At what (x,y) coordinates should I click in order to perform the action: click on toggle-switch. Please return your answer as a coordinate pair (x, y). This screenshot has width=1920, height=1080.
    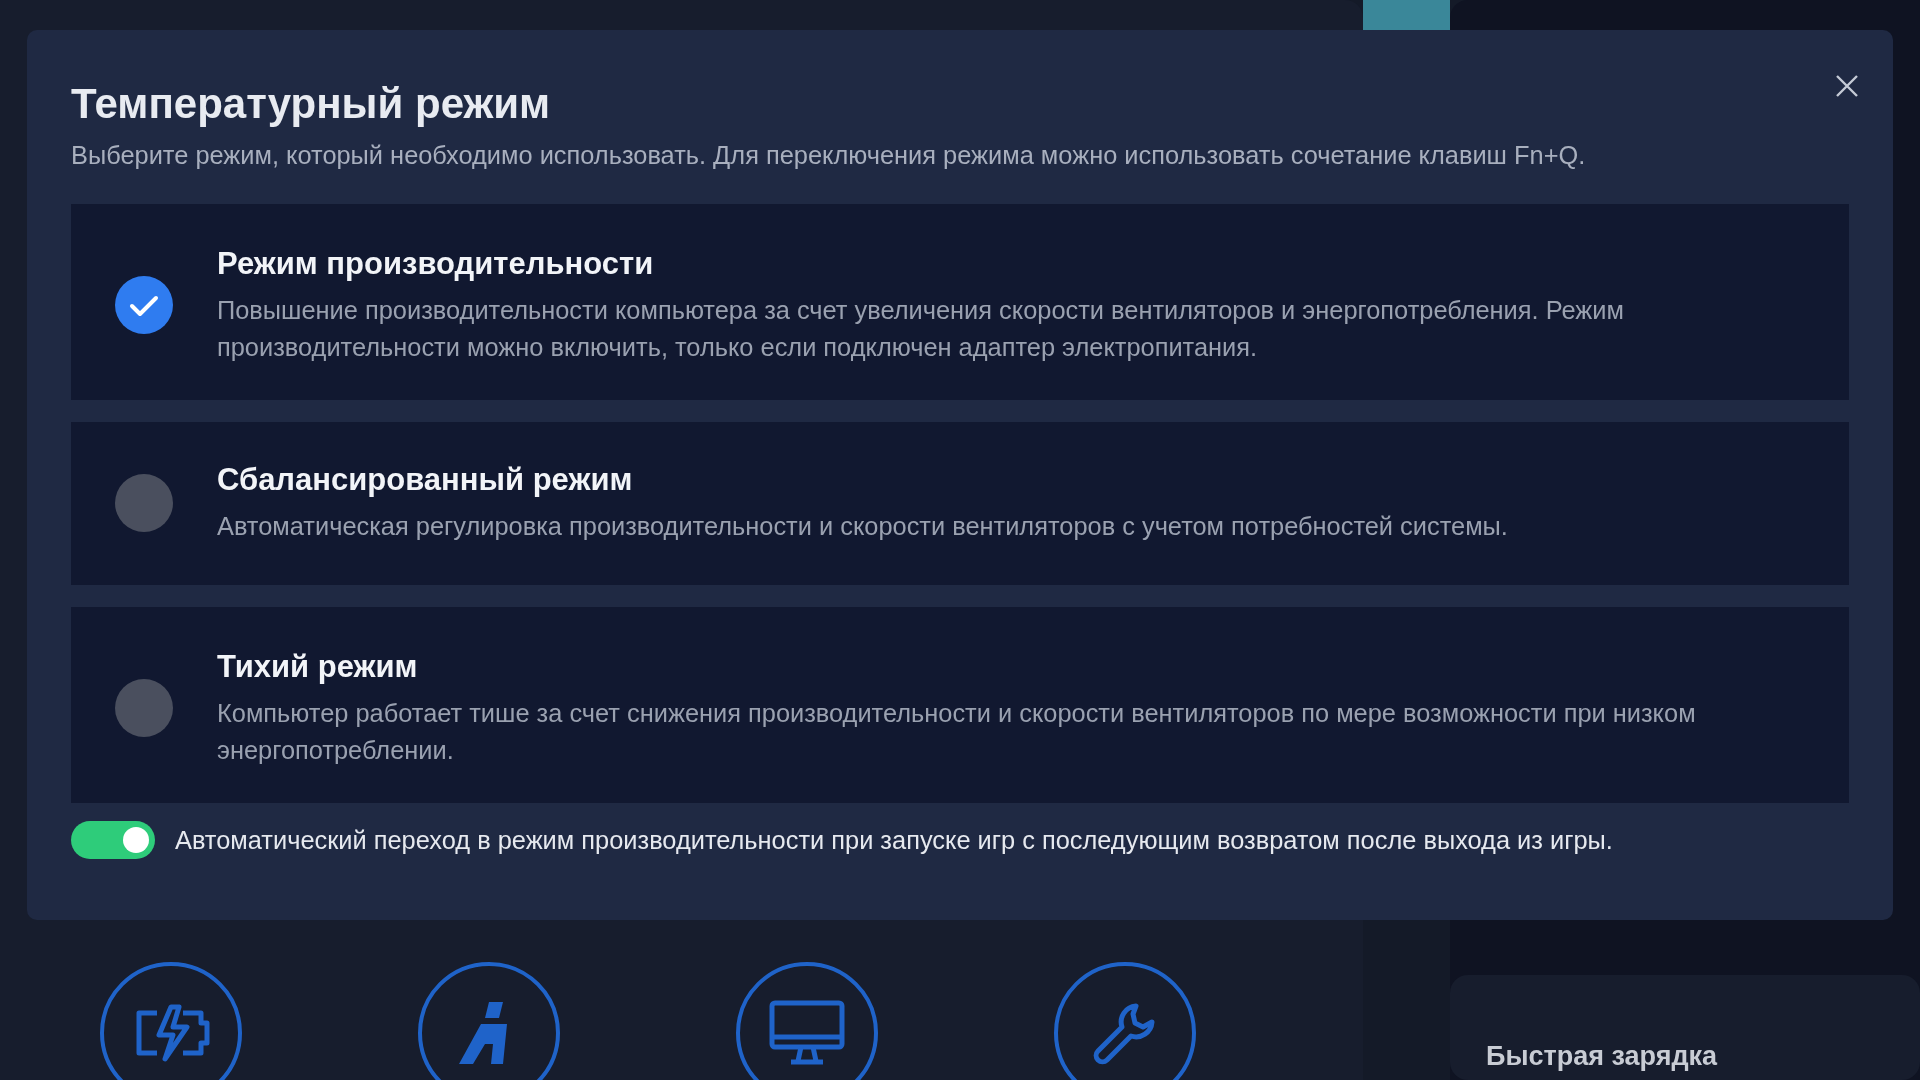
    Looking at the image, I should click on (113, 840).